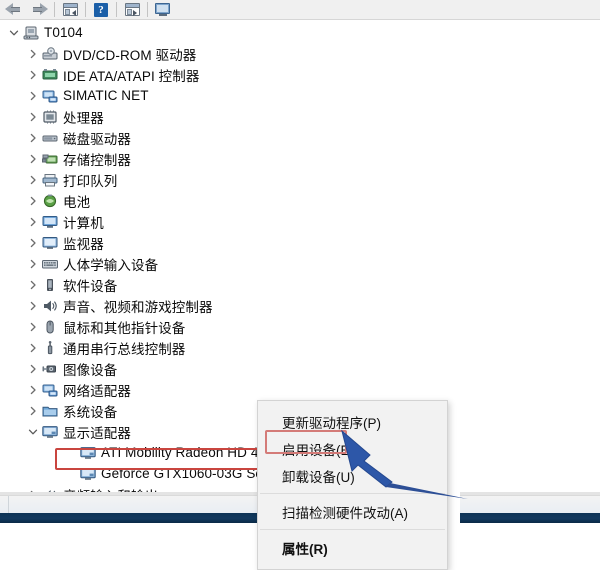 The height and width of the screenshot is (570, 600). What do you see at coordinates (49, 179) in the screenshot?
I see `print-queue-icon` at bounding box center [49, 179].